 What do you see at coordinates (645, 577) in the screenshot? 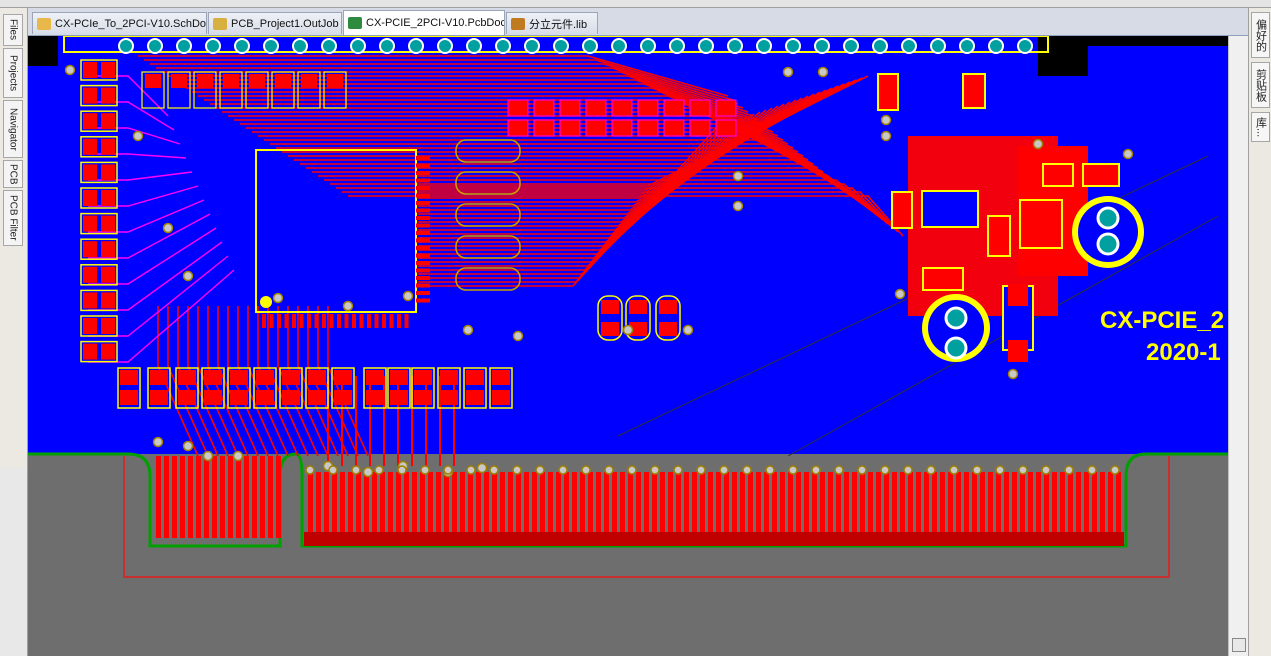
I see `keepout-line` at bounding box center [645, 577].